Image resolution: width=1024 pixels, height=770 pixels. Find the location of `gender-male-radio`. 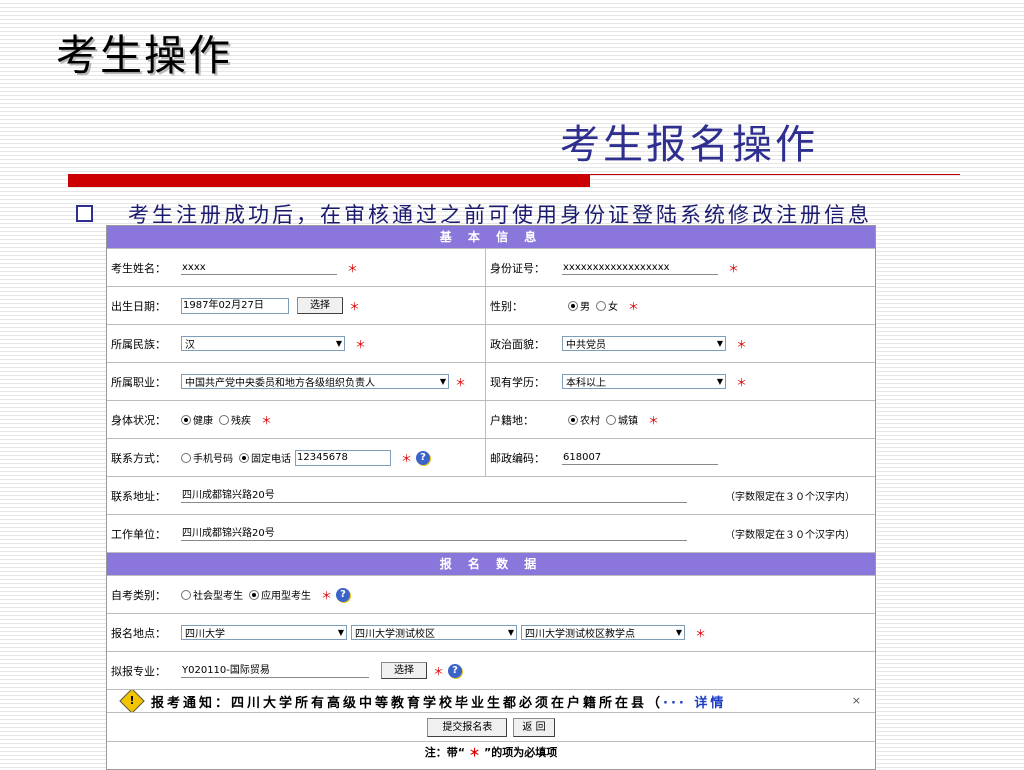

gender-male-radio is located at coordinates (573, 305).